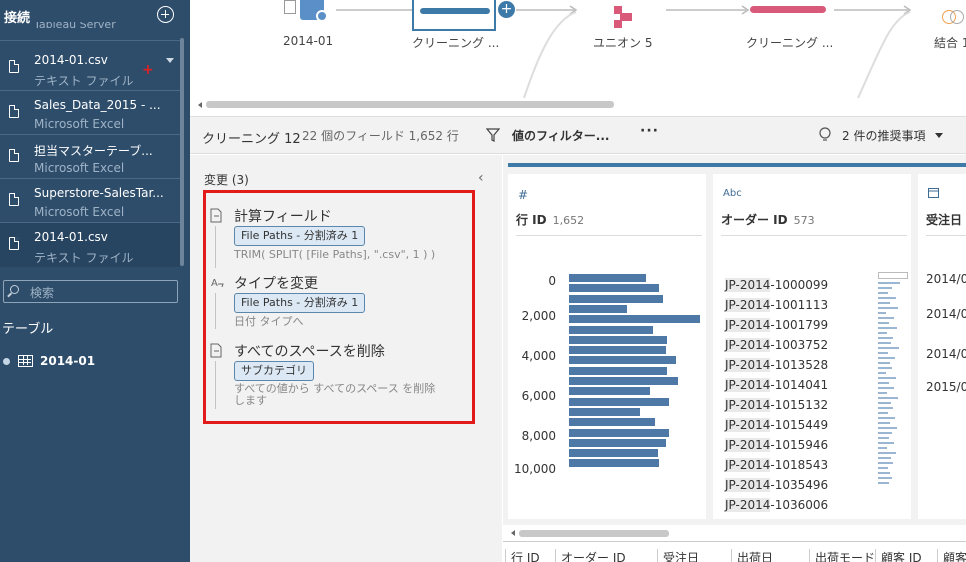  What do you see at coordinates (522, 555) in the screenshot?
I see `grid-column-header: 行 ID` at bounding box center [522, 555].